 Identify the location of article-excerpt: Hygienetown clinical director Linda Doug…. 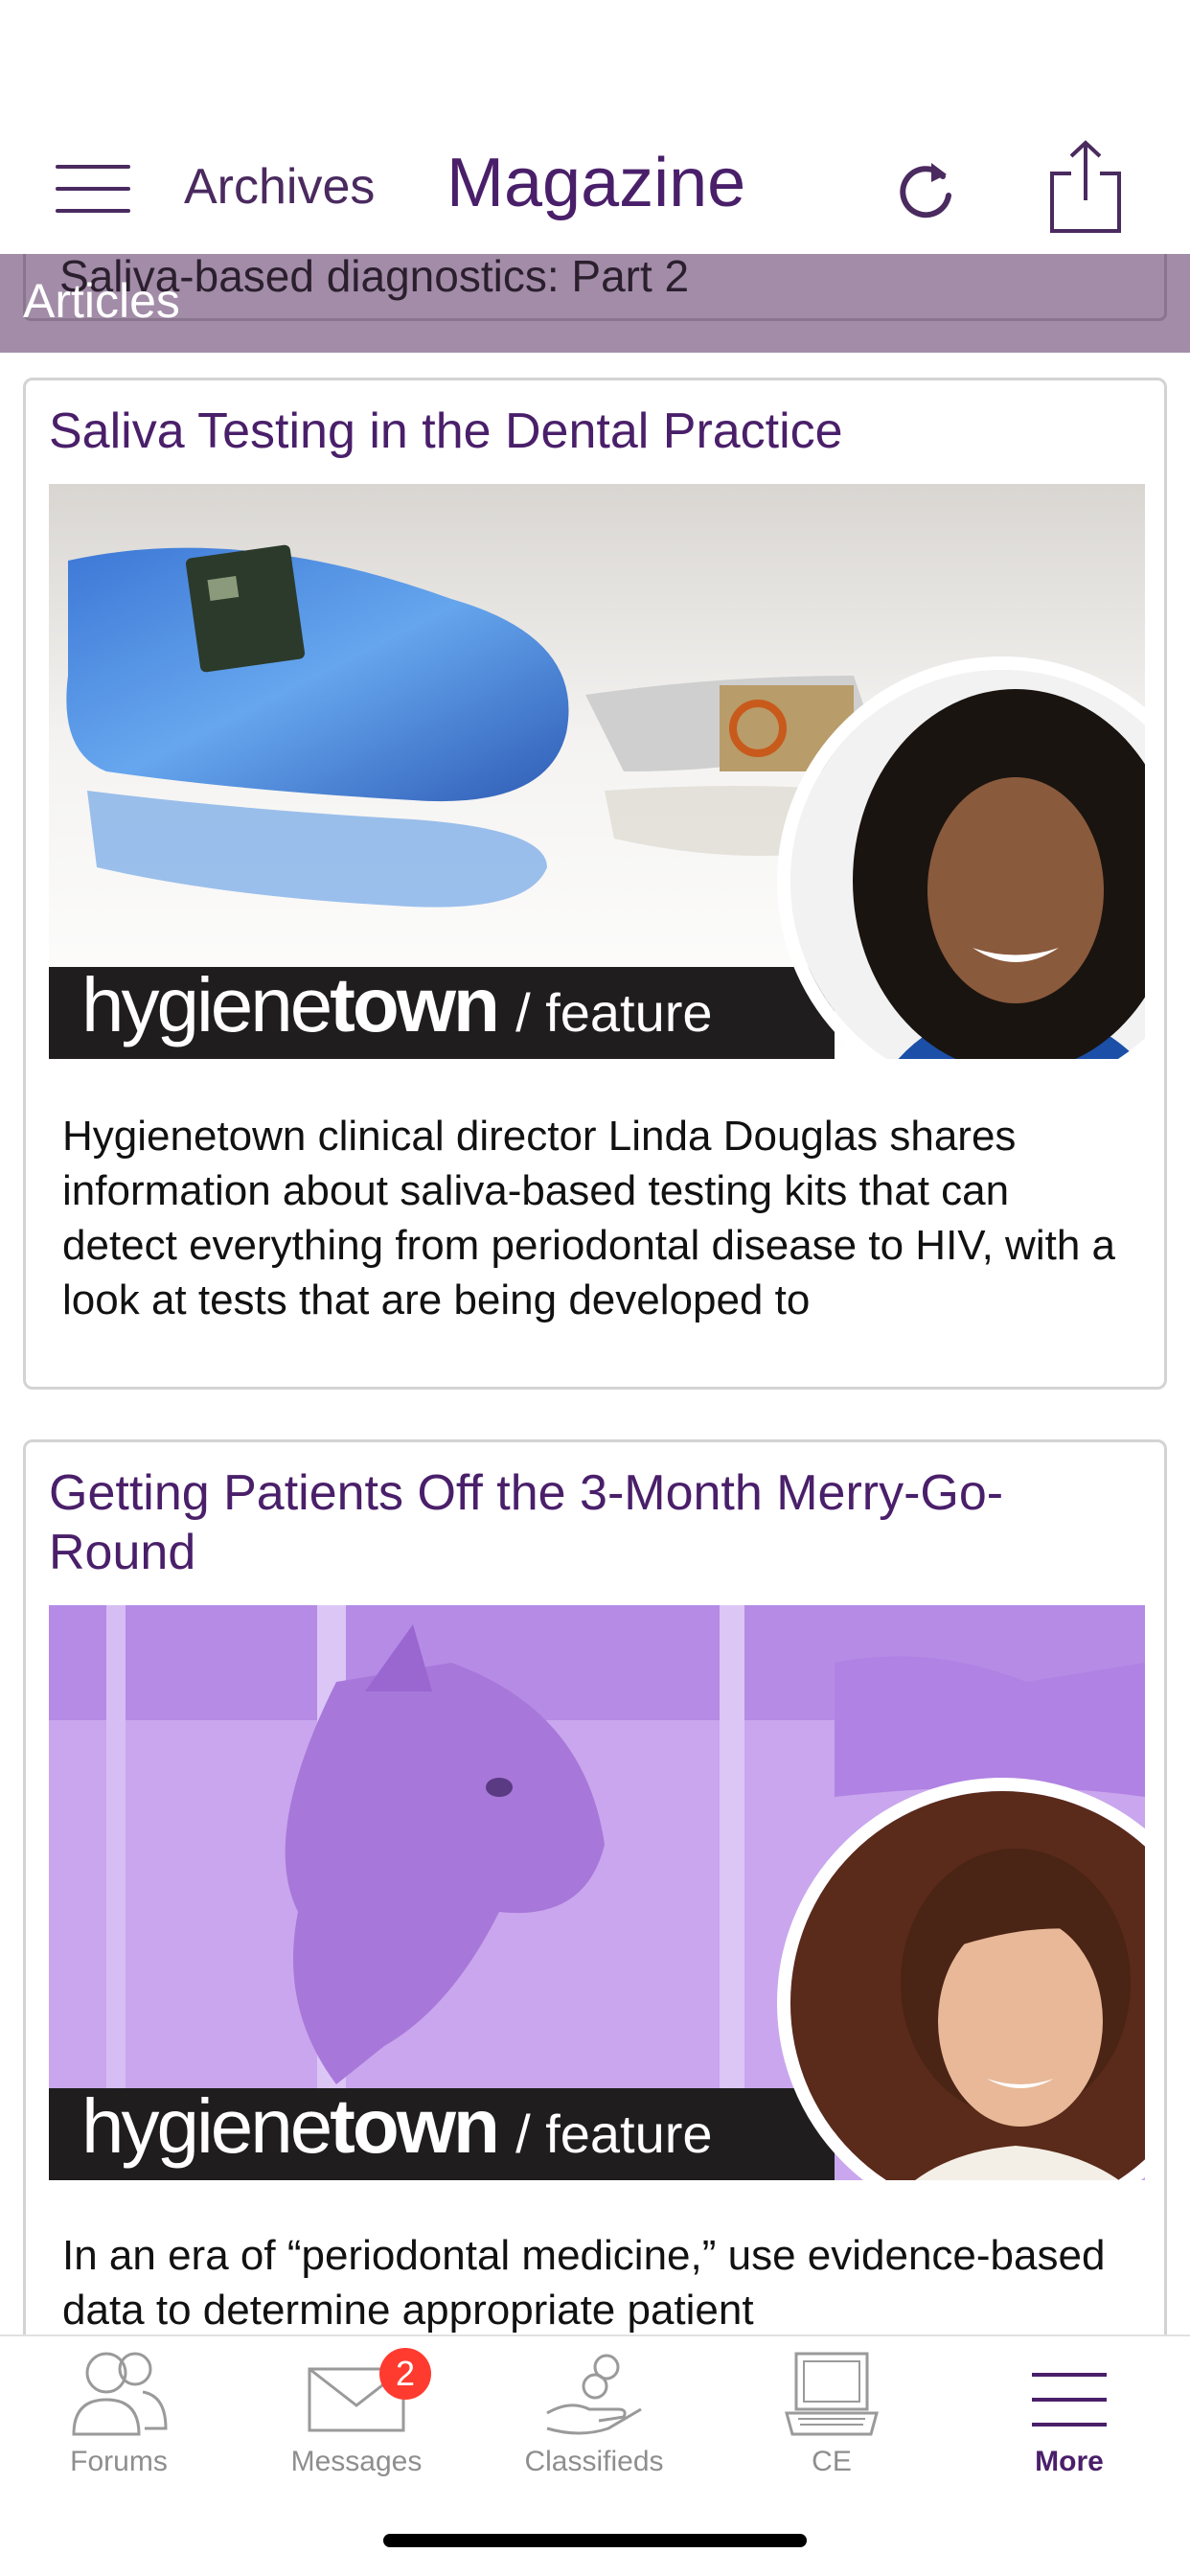
(589, 1218).